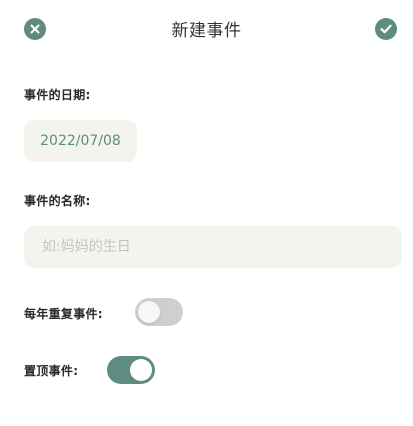 This screenshot has width=413, height=426. What do you see at coordinates (51, 371) in the screenshot?
I see `pin-label: 置顶事件:` at bounding box center [51, 371].